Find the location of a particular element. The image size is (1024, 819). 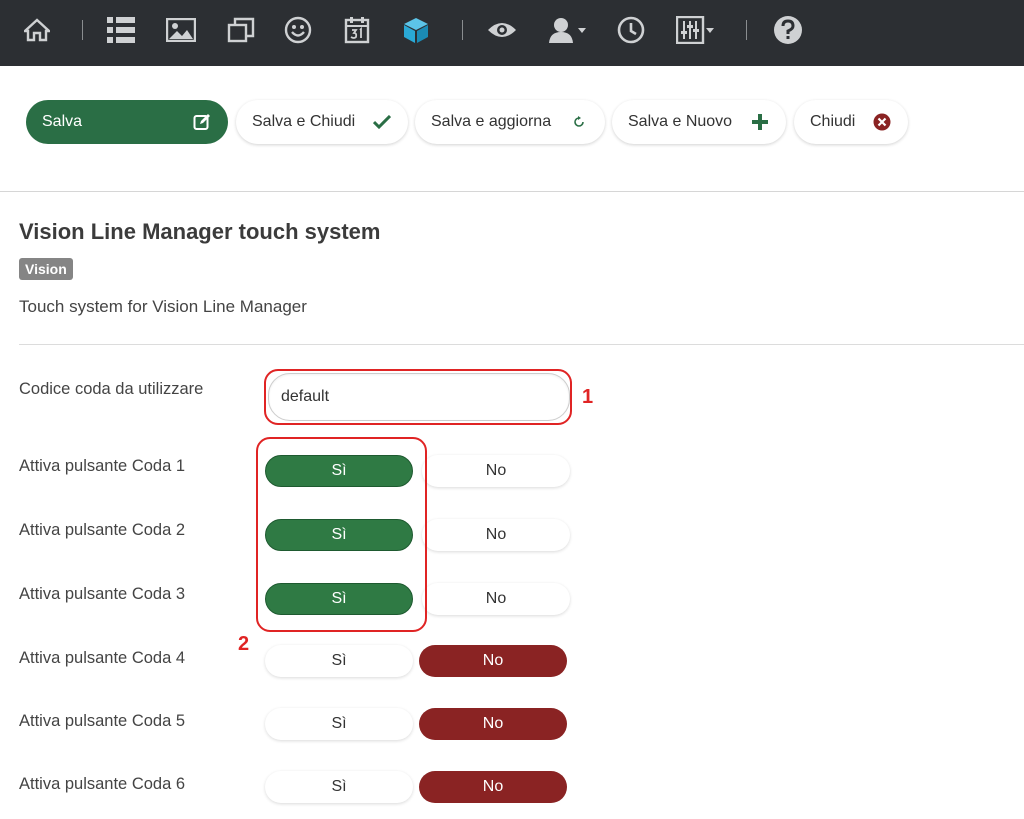

home-icon is located at coordinates (37, 30).